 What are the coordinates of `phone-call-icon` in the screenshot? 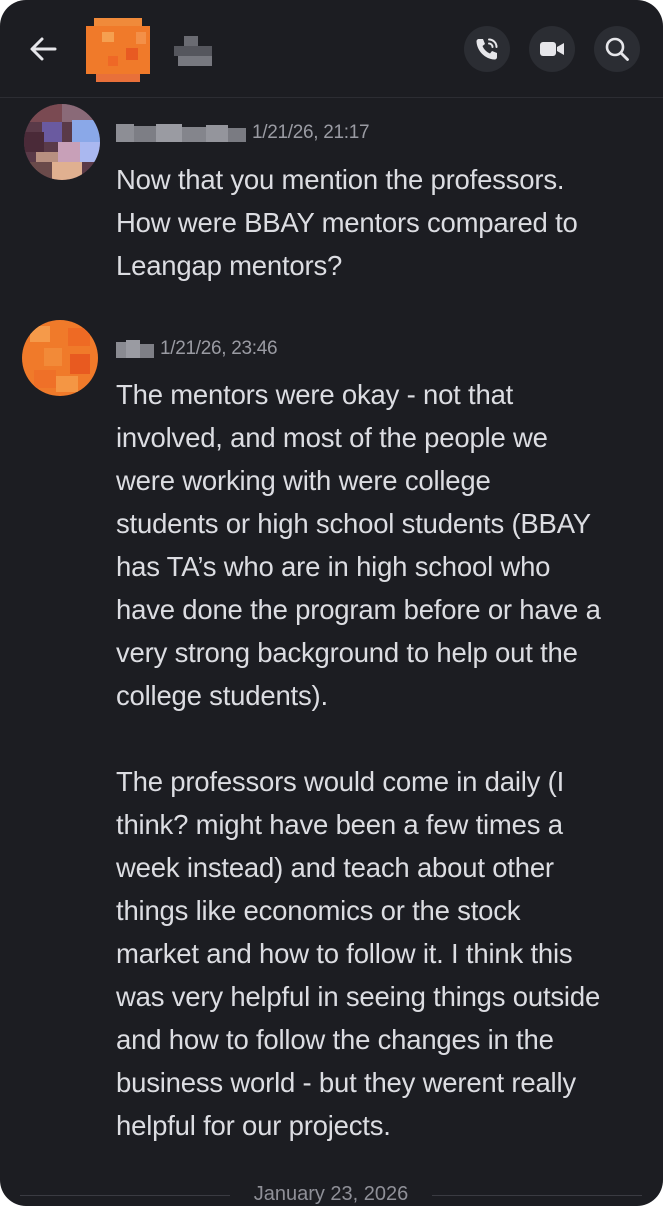 It's located at (487, 49).